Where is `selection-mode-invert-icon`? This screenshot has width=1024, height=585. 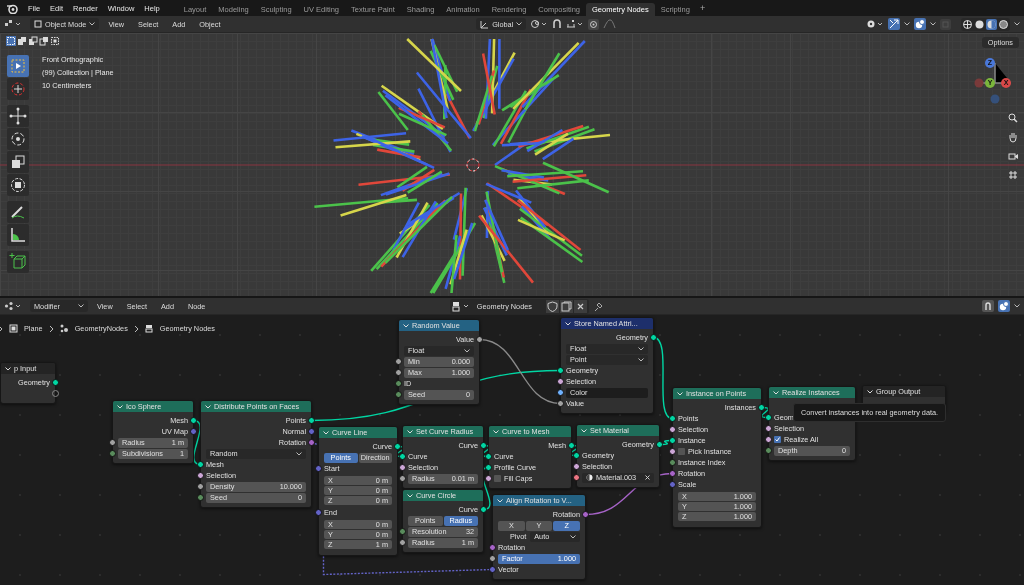
selection-mode-invert-icon is located at coordinates (44, 41).